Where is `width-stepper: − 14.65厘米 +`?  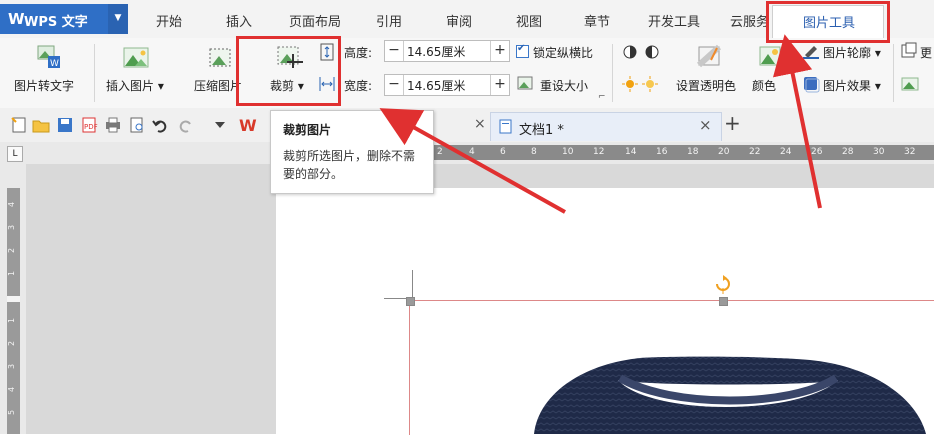
width-stepper: − 14.65厘米 + is located at coordinates (447, 85).